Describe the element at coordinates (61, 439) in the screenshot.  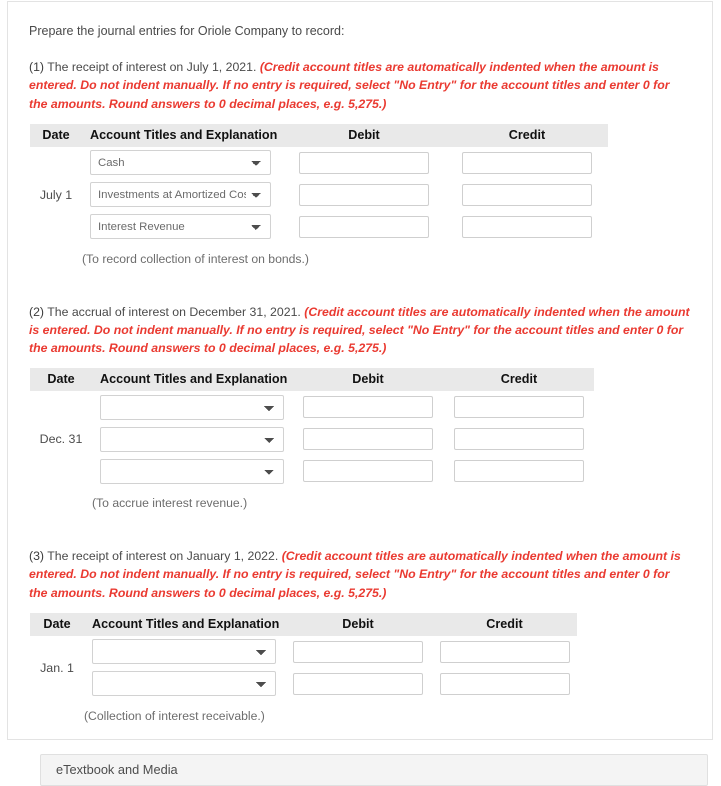
I see `entry-2-date: Dec. 31` at that location.